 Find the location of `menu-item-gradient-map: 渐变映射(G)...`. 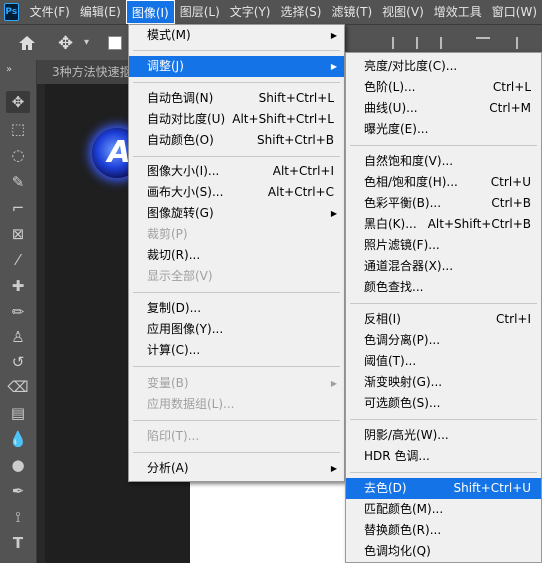

menu-item-gradient-map: 渐变映射(G)... is located at coordinates (443, 382).